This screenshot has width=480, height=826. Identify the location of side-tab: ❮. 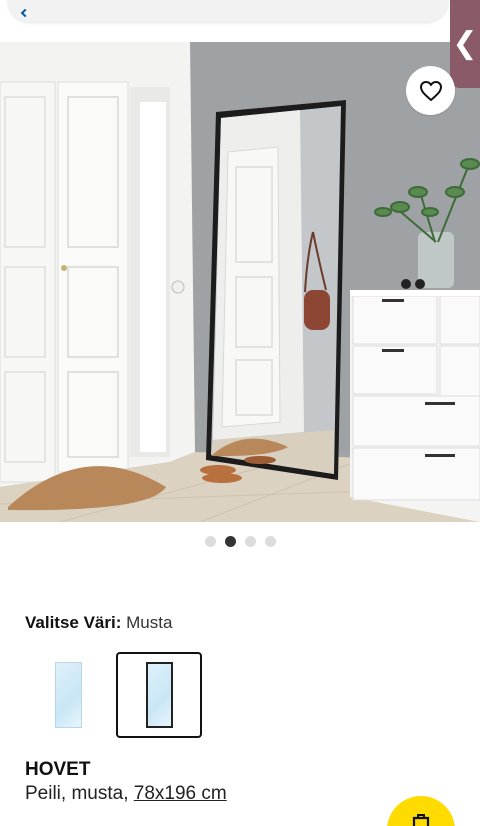
(465, 44).